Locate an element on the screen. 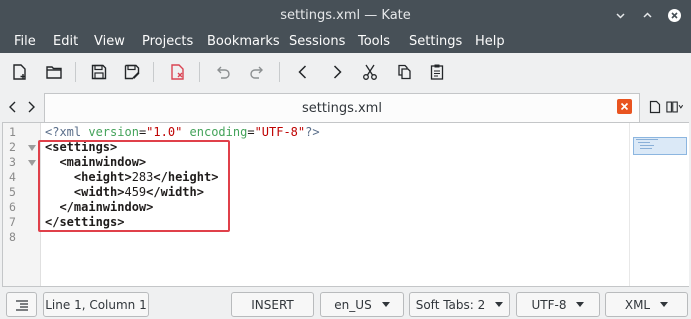 This screenshot has width=691, height=319. open-folder-icon is located at coordinates (54, 72).